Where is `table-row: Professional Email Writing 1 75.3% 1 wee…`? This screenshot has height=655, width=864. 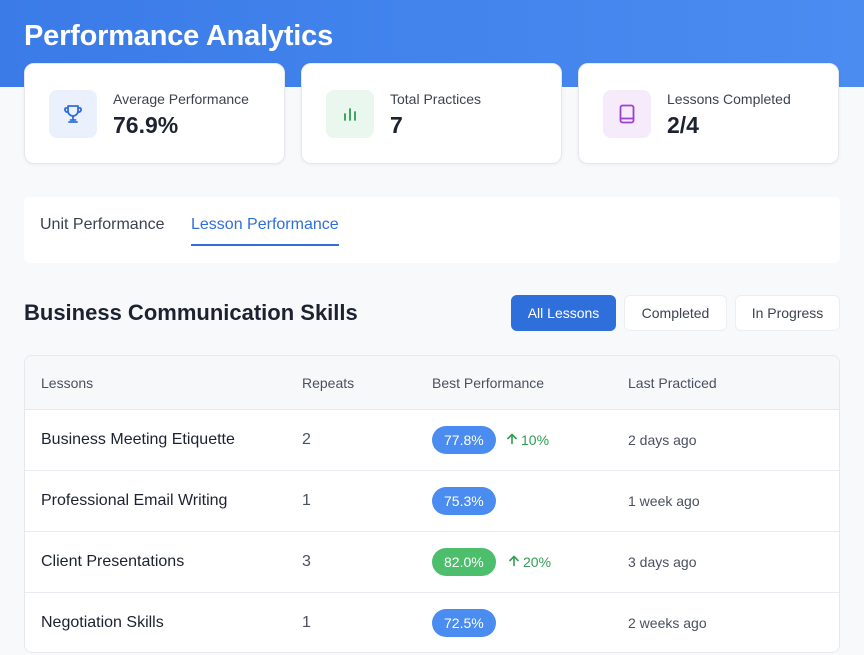 table-row: Professional Email Writing 1 75.3% 1 wee… is located at coordinates (432, 501).